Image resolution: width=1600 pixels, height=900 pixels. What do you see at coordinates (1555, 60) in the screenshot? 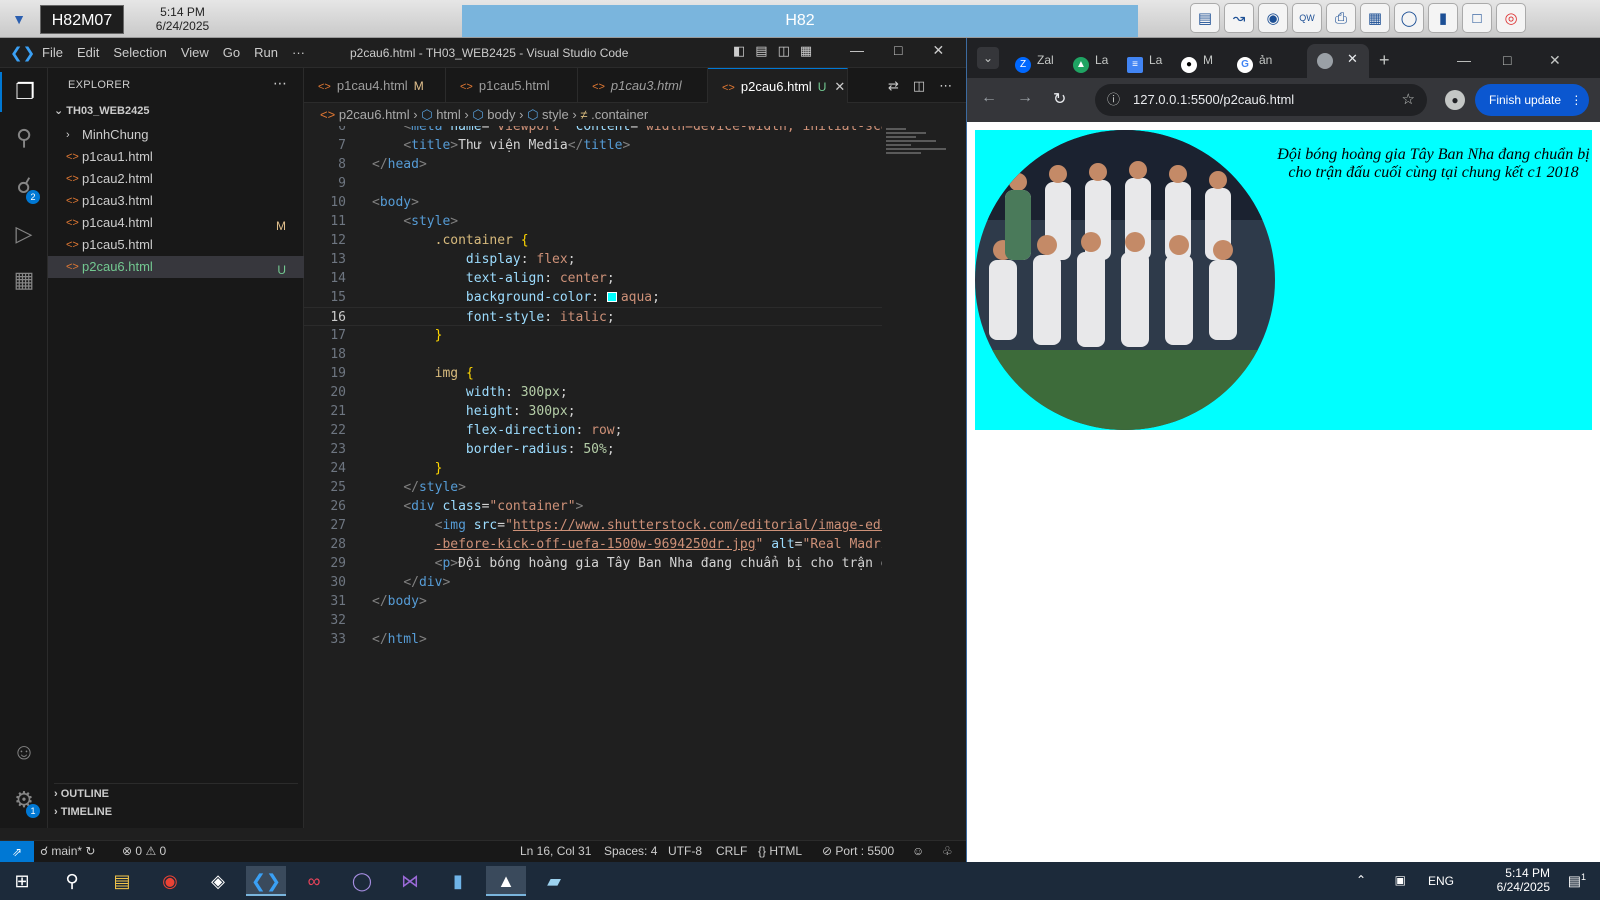
I see `chrome-close-icon: ✕` at bounding box center [1555, 60].